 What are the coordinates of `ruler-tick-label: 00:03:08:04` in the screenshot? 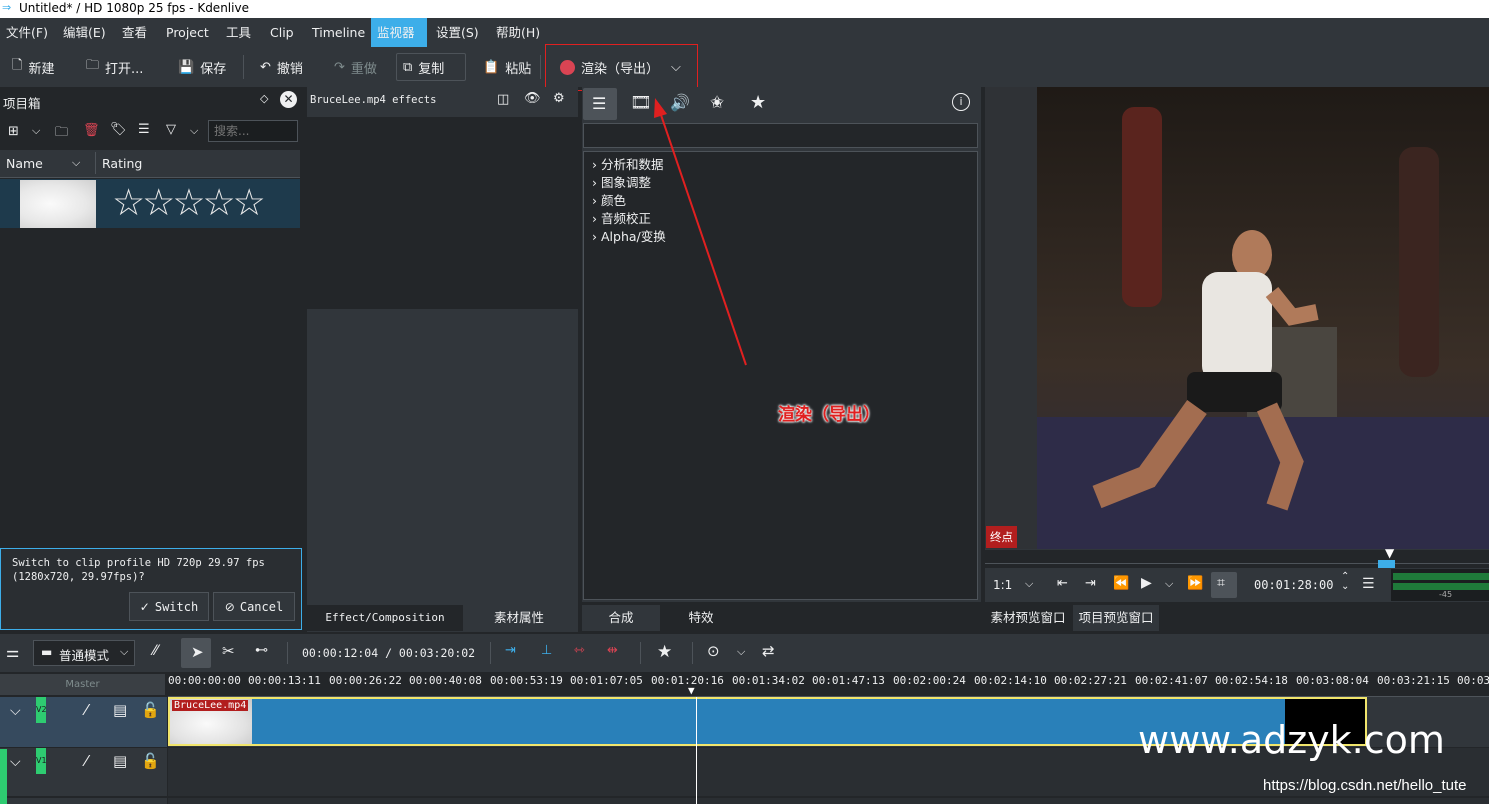 It's located at (1332, 680).